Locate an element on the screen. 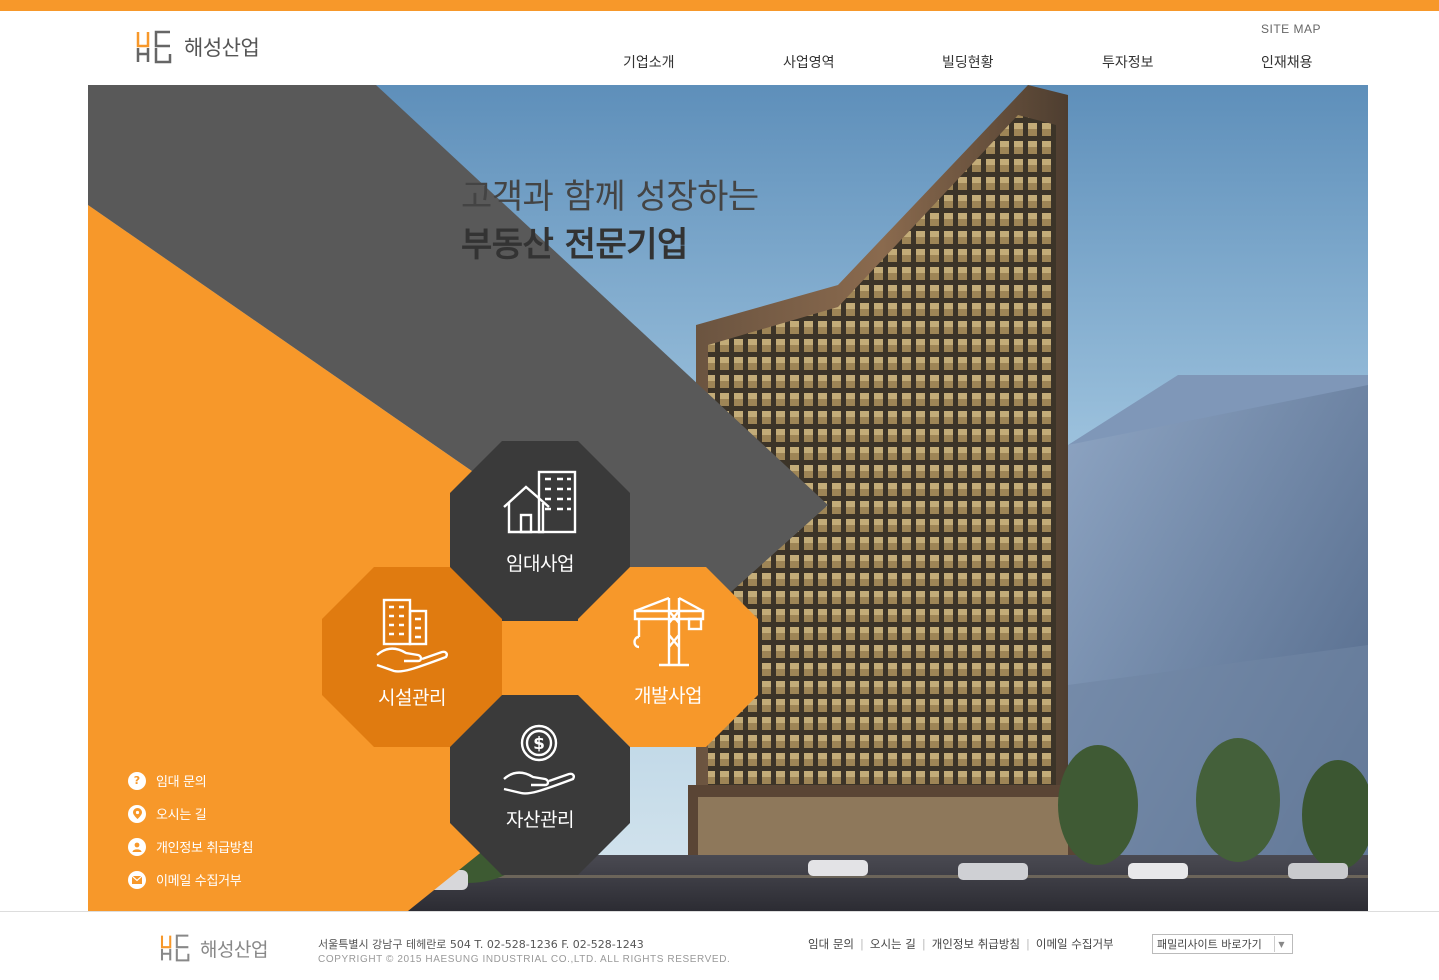  tile-asset: $ 자산관리 is located at coordinates (540, 785).